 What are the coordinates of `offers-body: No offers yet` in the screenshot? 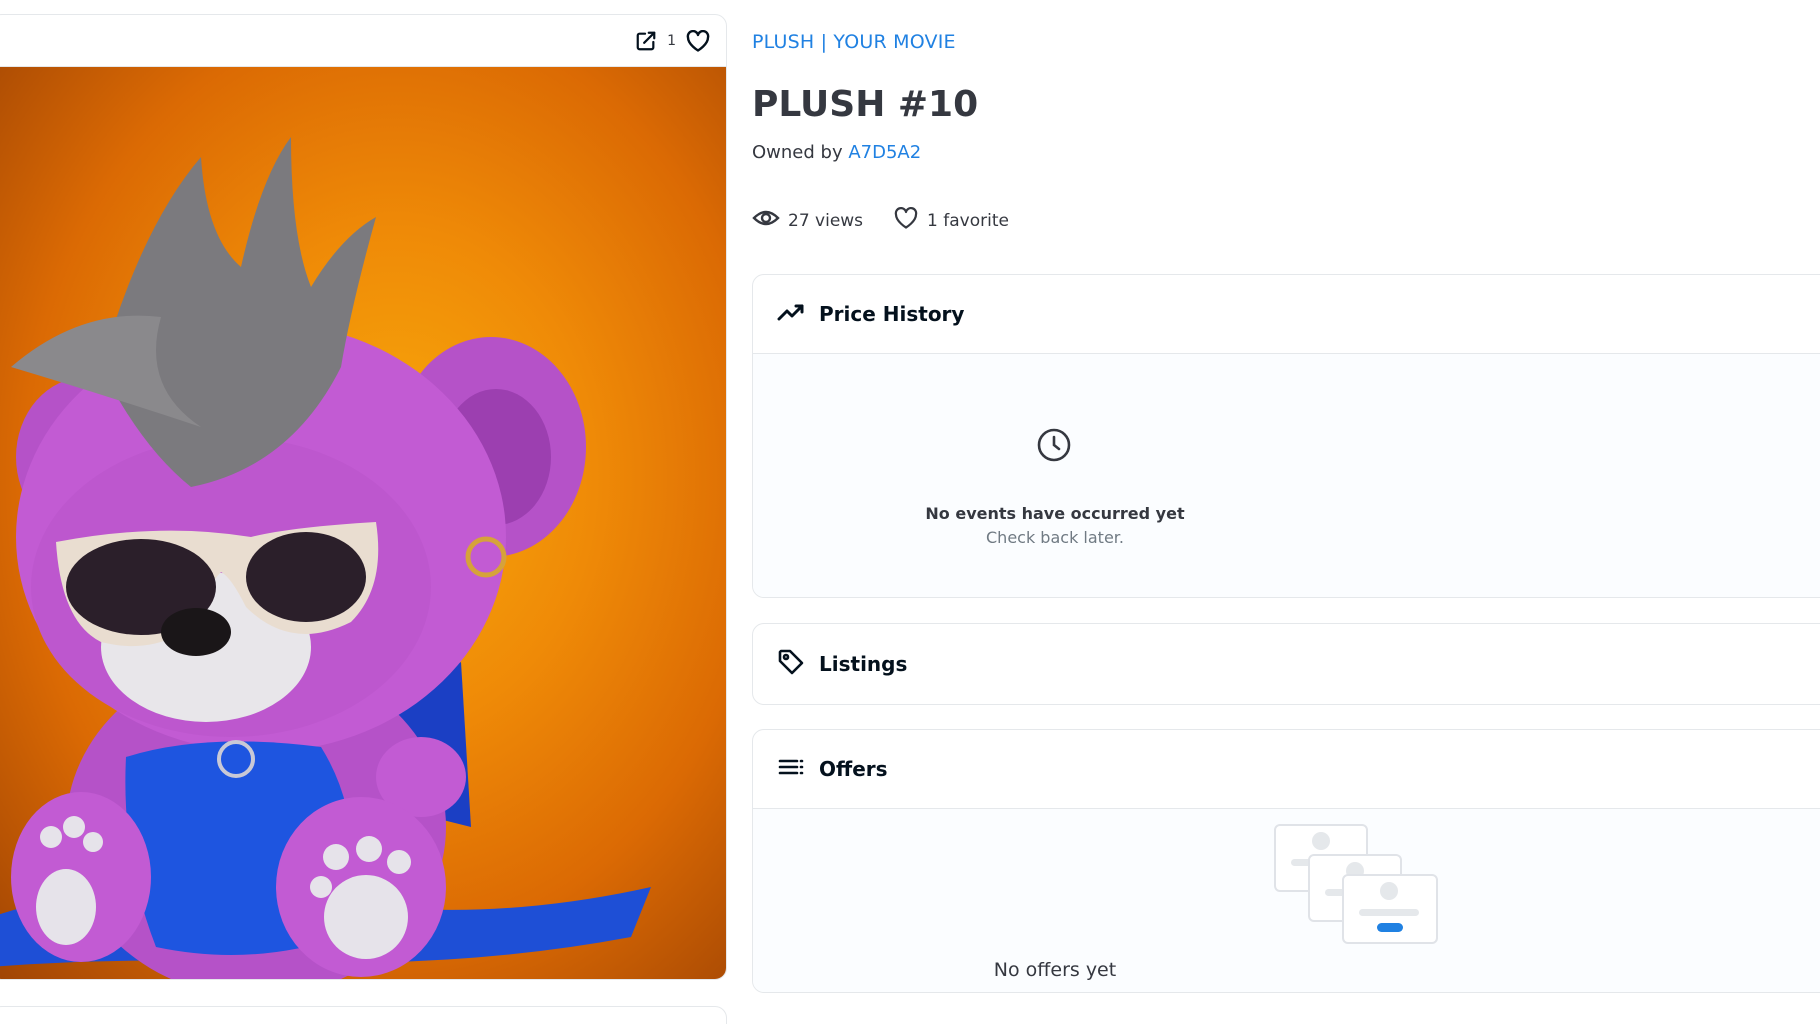 It's located at (1286, 900).